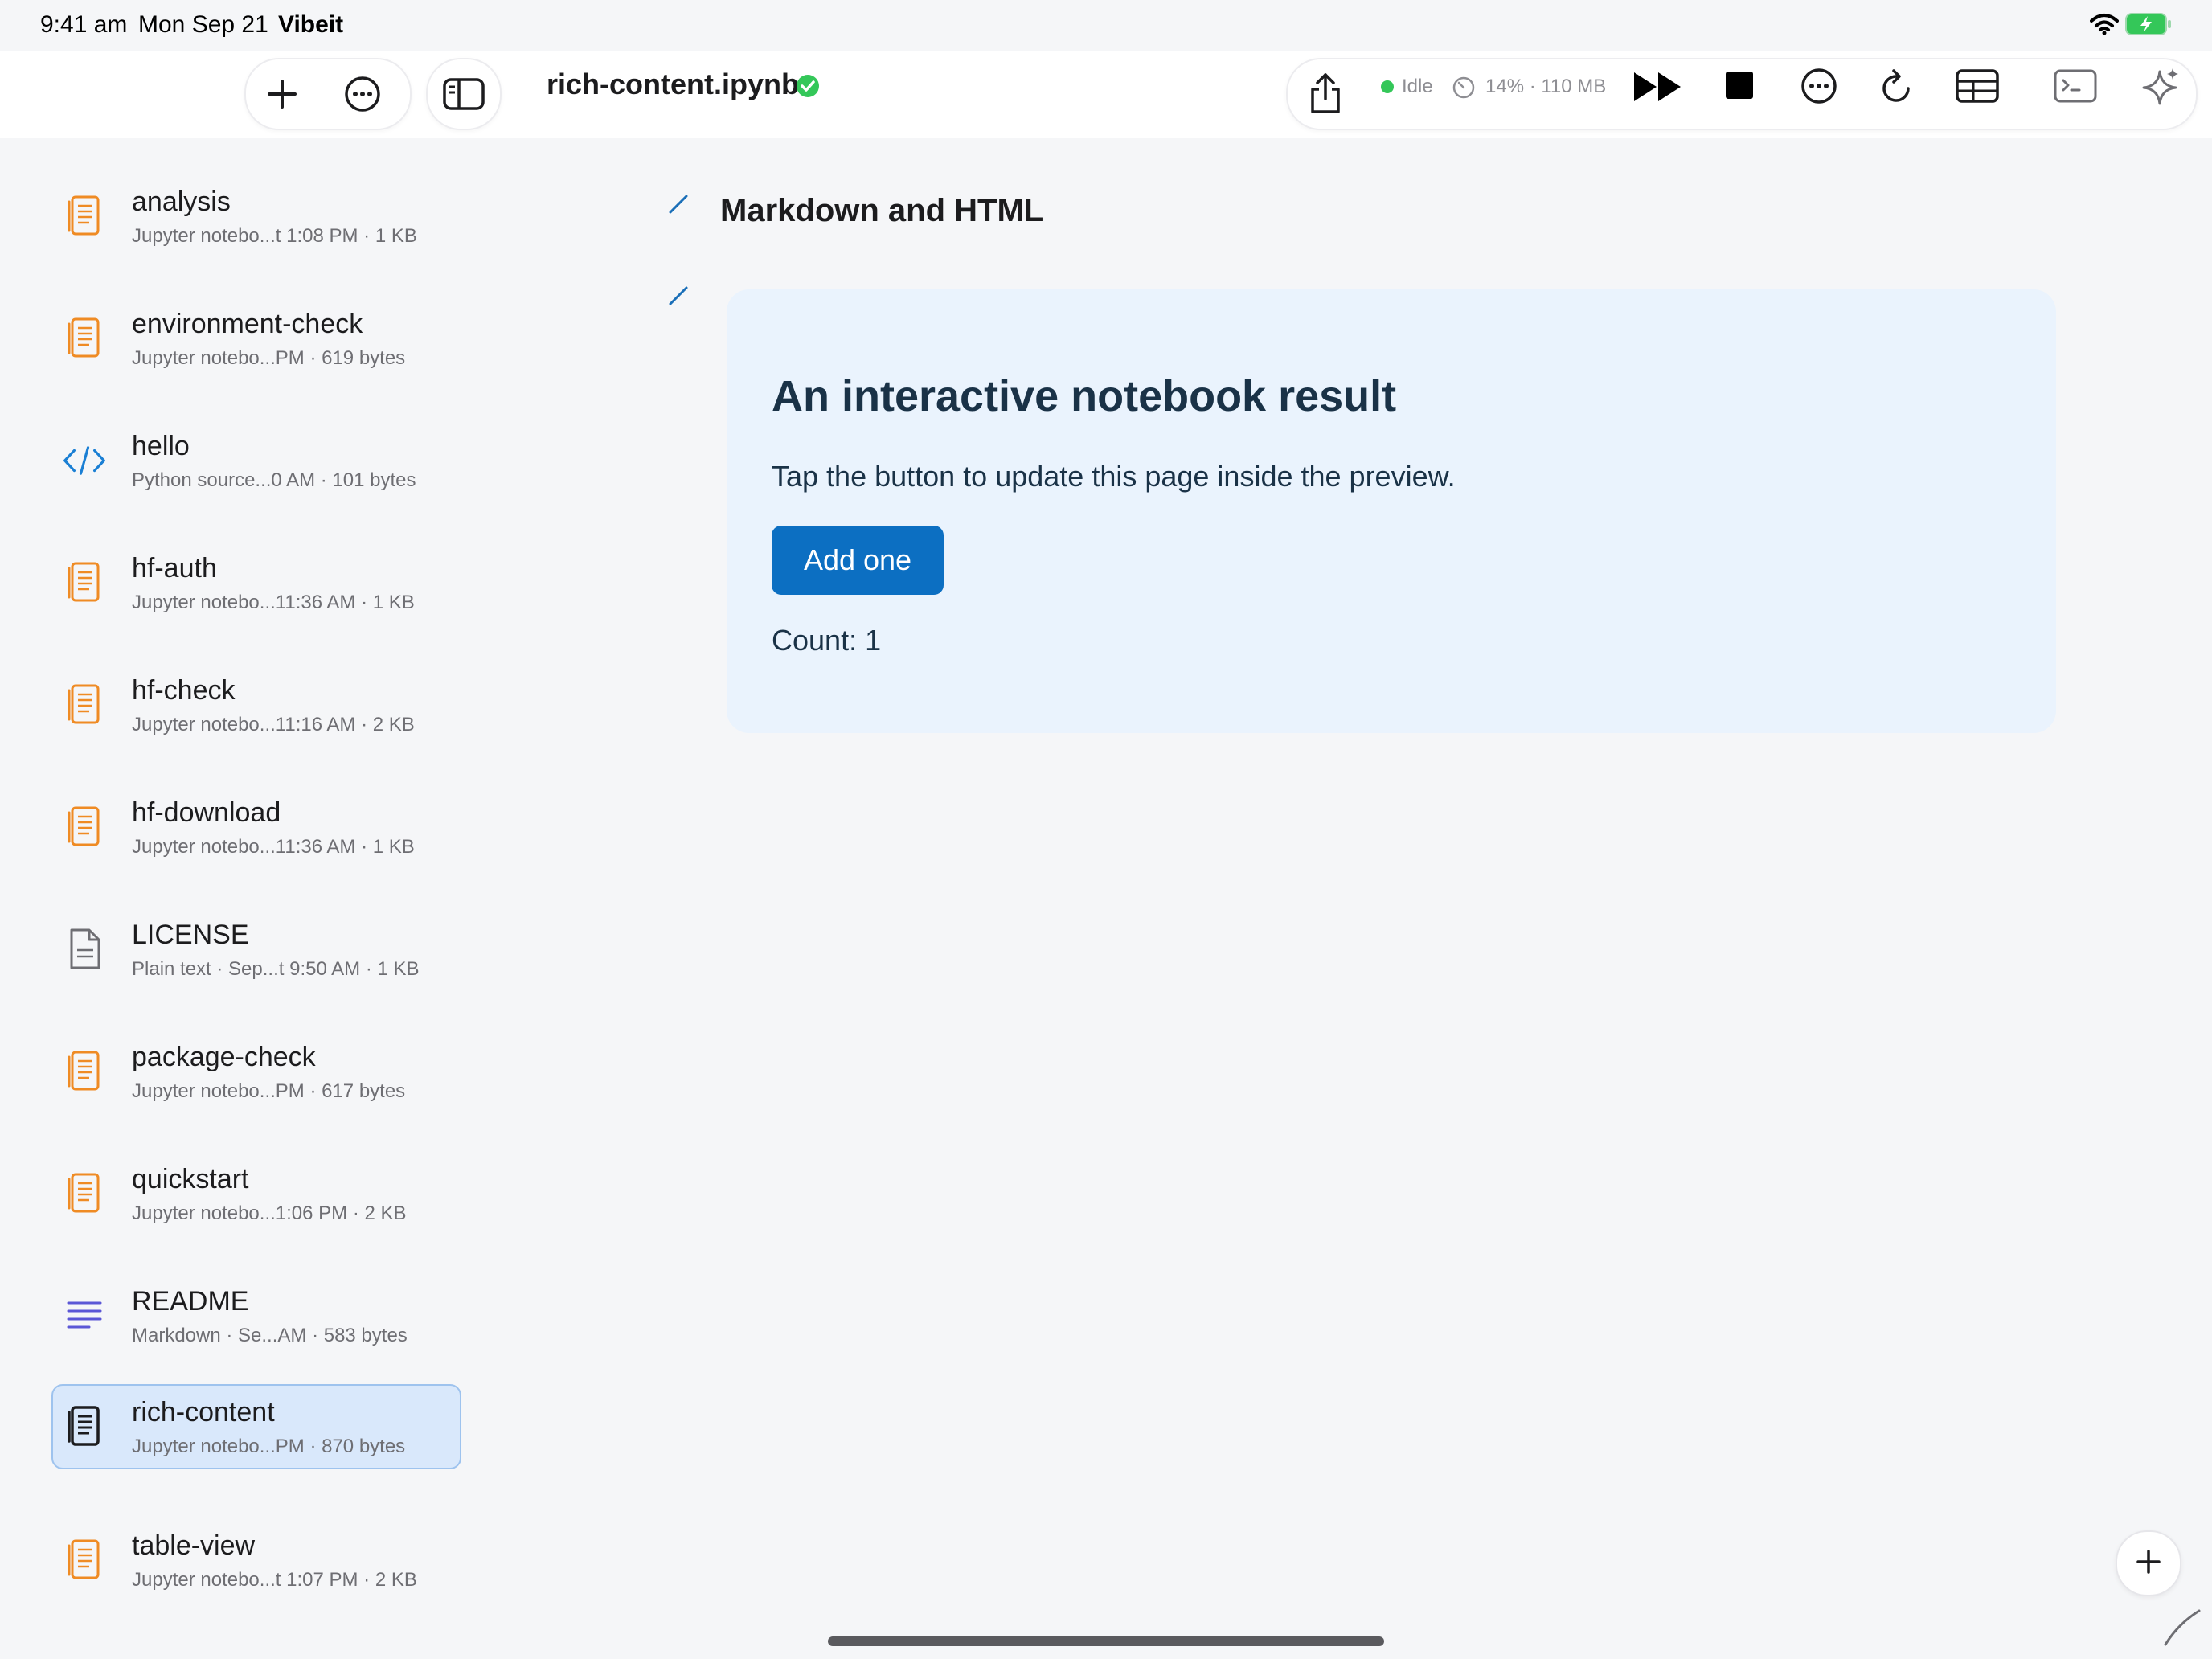  Describe the element at coordinates (194, 1545) in the screenshot. I see `file-name: table-view` at that location.